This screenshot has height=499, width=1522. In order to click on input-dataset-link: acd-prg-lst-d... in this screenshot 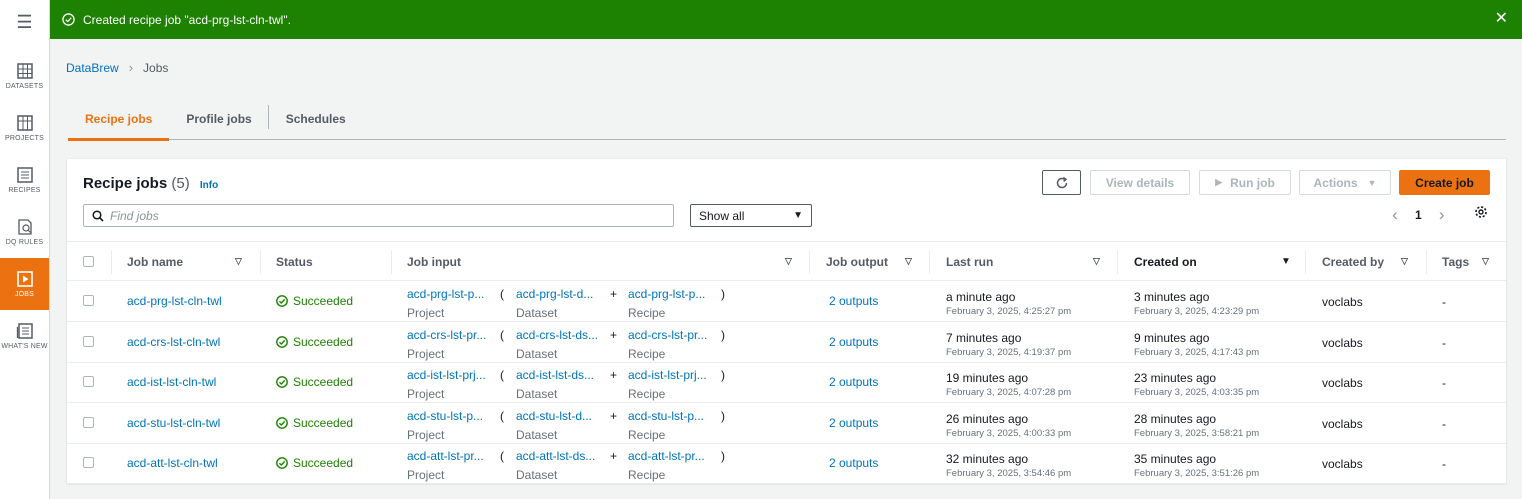, I will do `click(554, 294)`.